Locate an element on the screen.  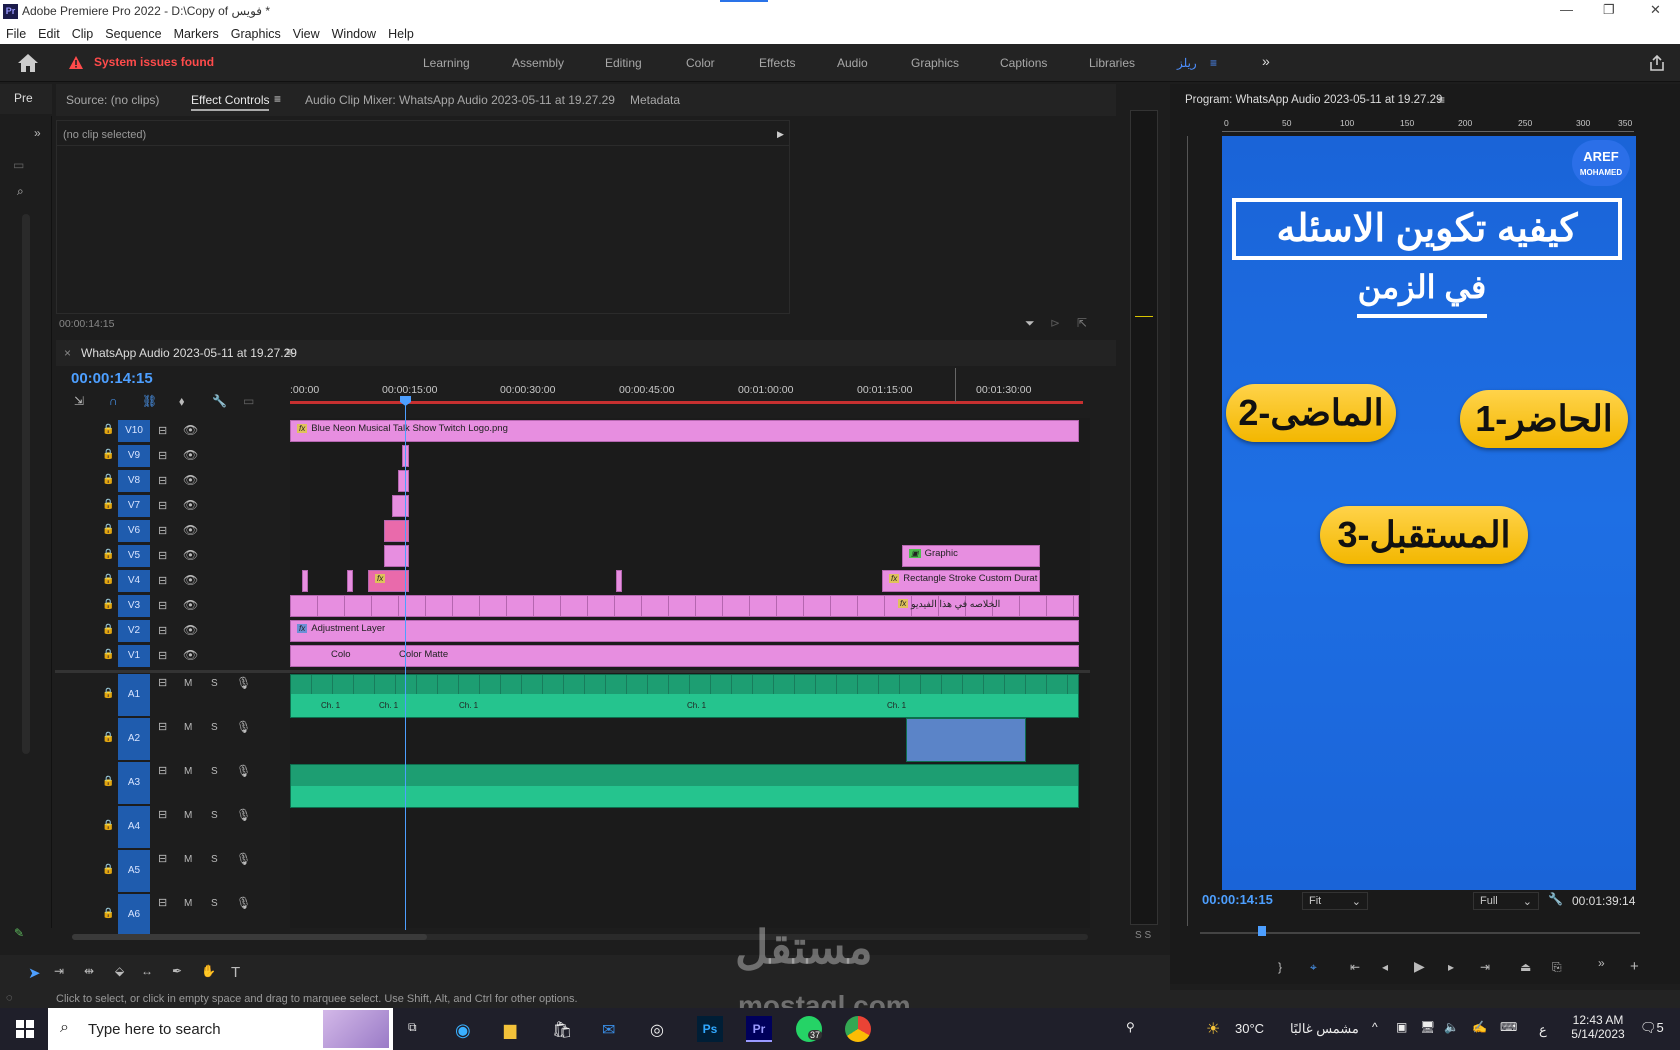
collapse-arrow-icon: ▶ is located at coordinates (780, 134).